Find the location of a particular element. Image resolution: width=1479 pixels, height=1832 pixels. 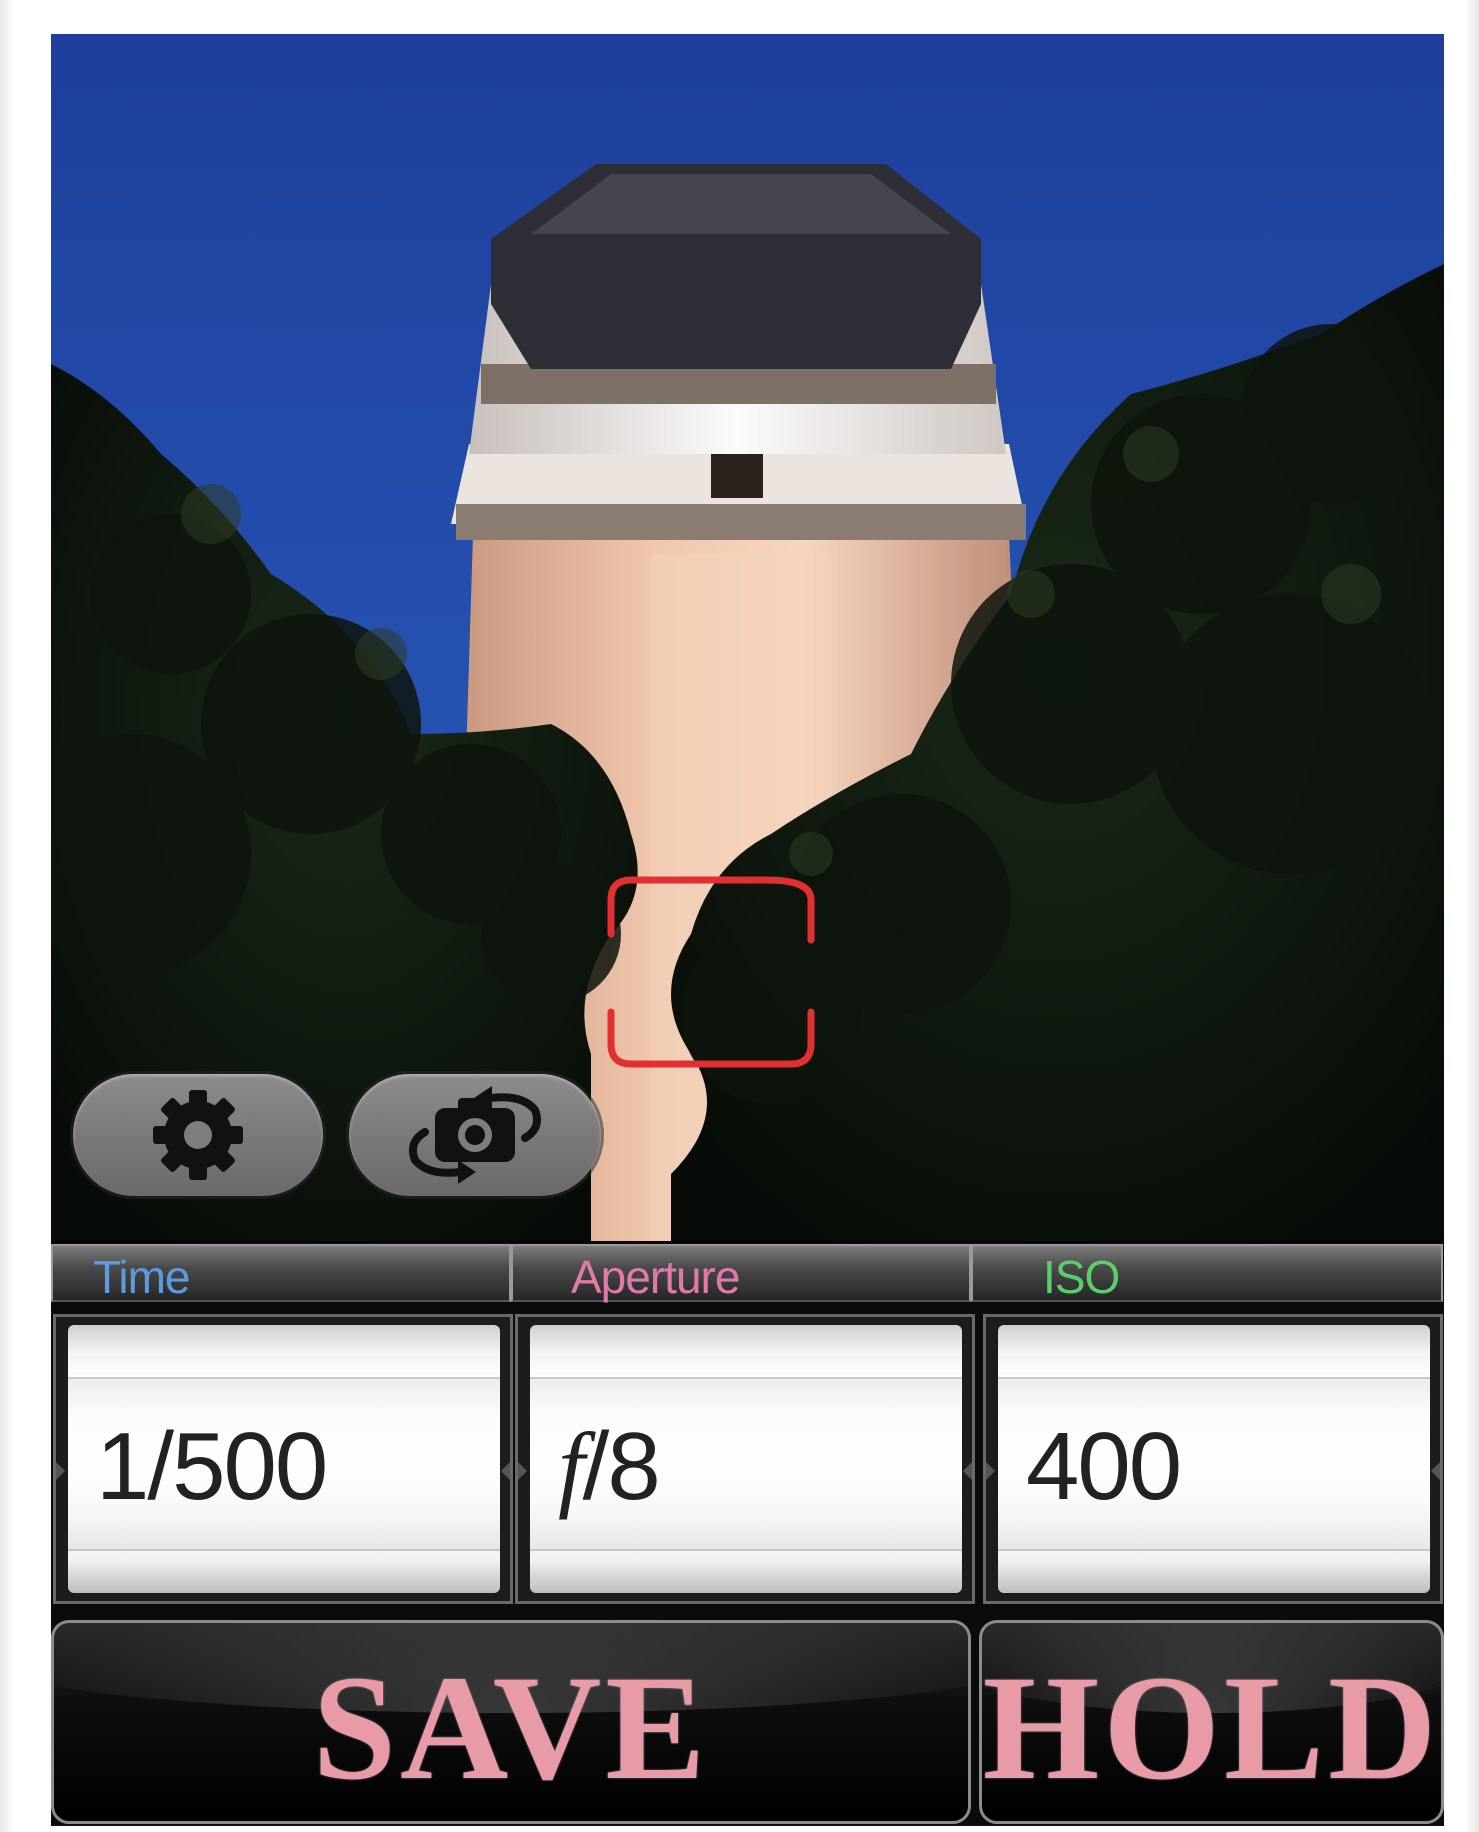

time-picker: 1/500 is located at coordinates (283, 1459).